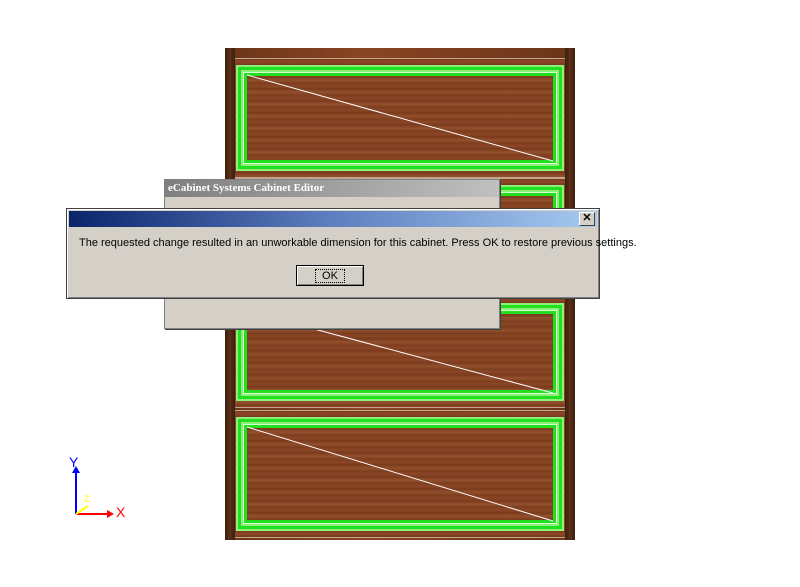  I want to click on ok-button: OK, so click(330, 275).